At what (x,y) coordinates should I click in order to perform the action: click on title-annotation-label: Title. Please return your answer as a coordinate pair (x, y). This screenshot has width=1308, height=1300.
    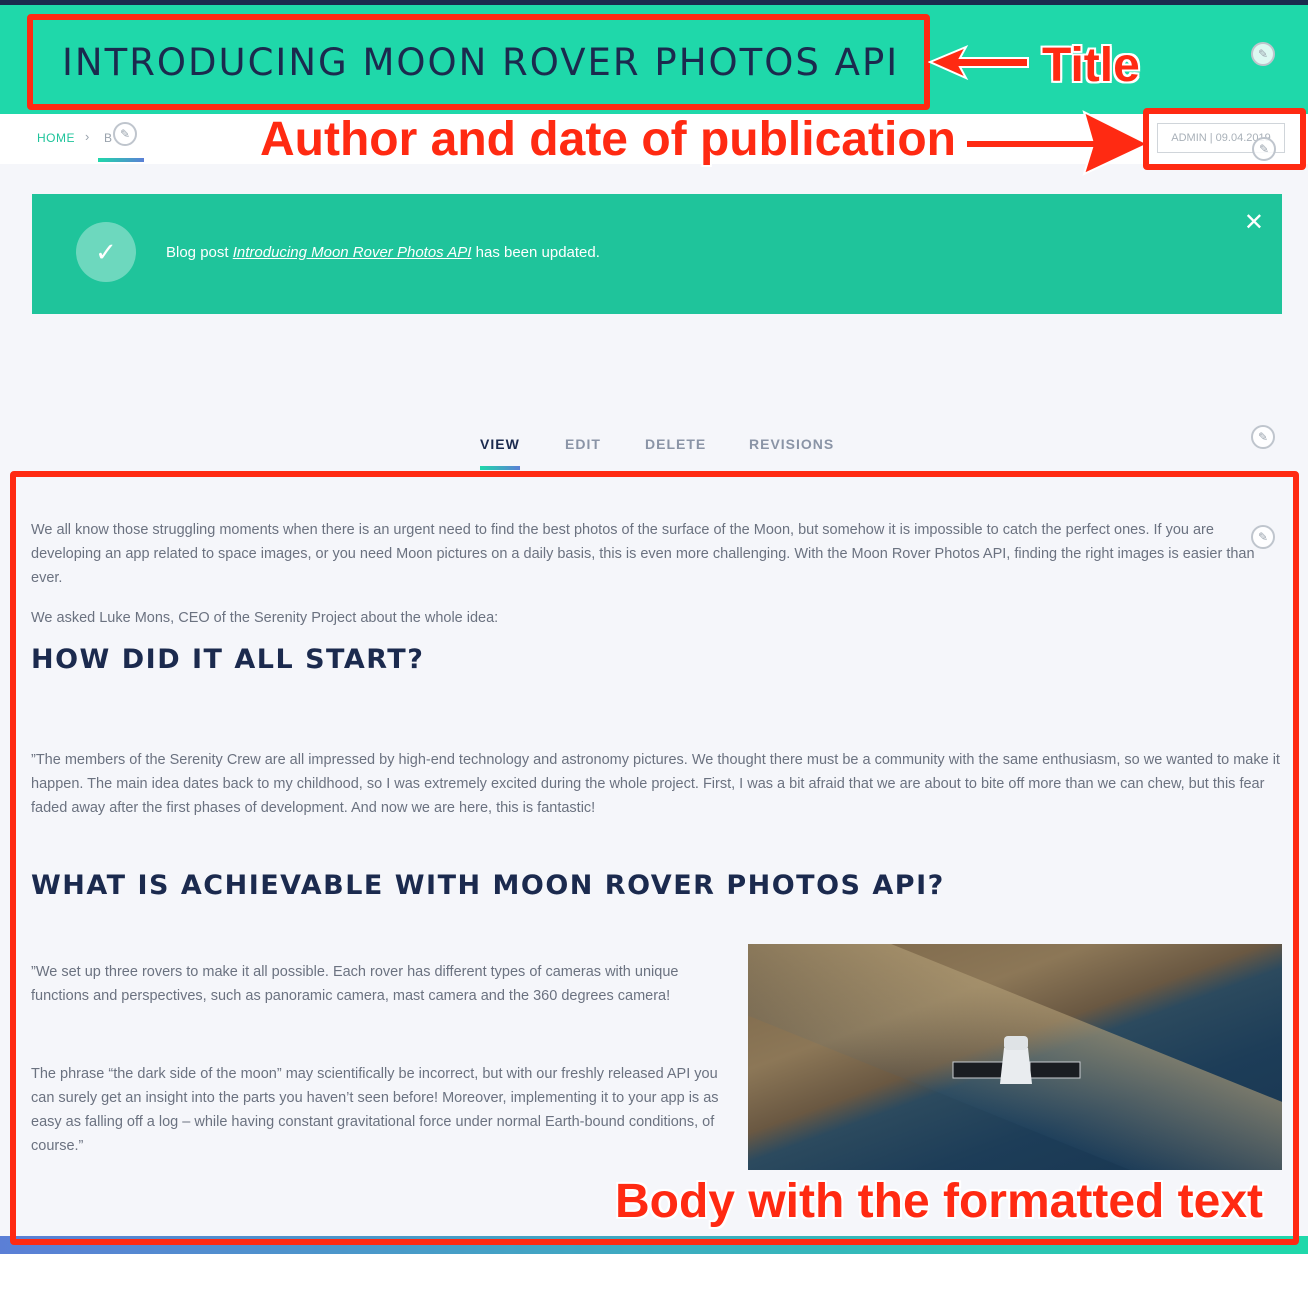
    Looking at the image, I should click on (1091, 65).